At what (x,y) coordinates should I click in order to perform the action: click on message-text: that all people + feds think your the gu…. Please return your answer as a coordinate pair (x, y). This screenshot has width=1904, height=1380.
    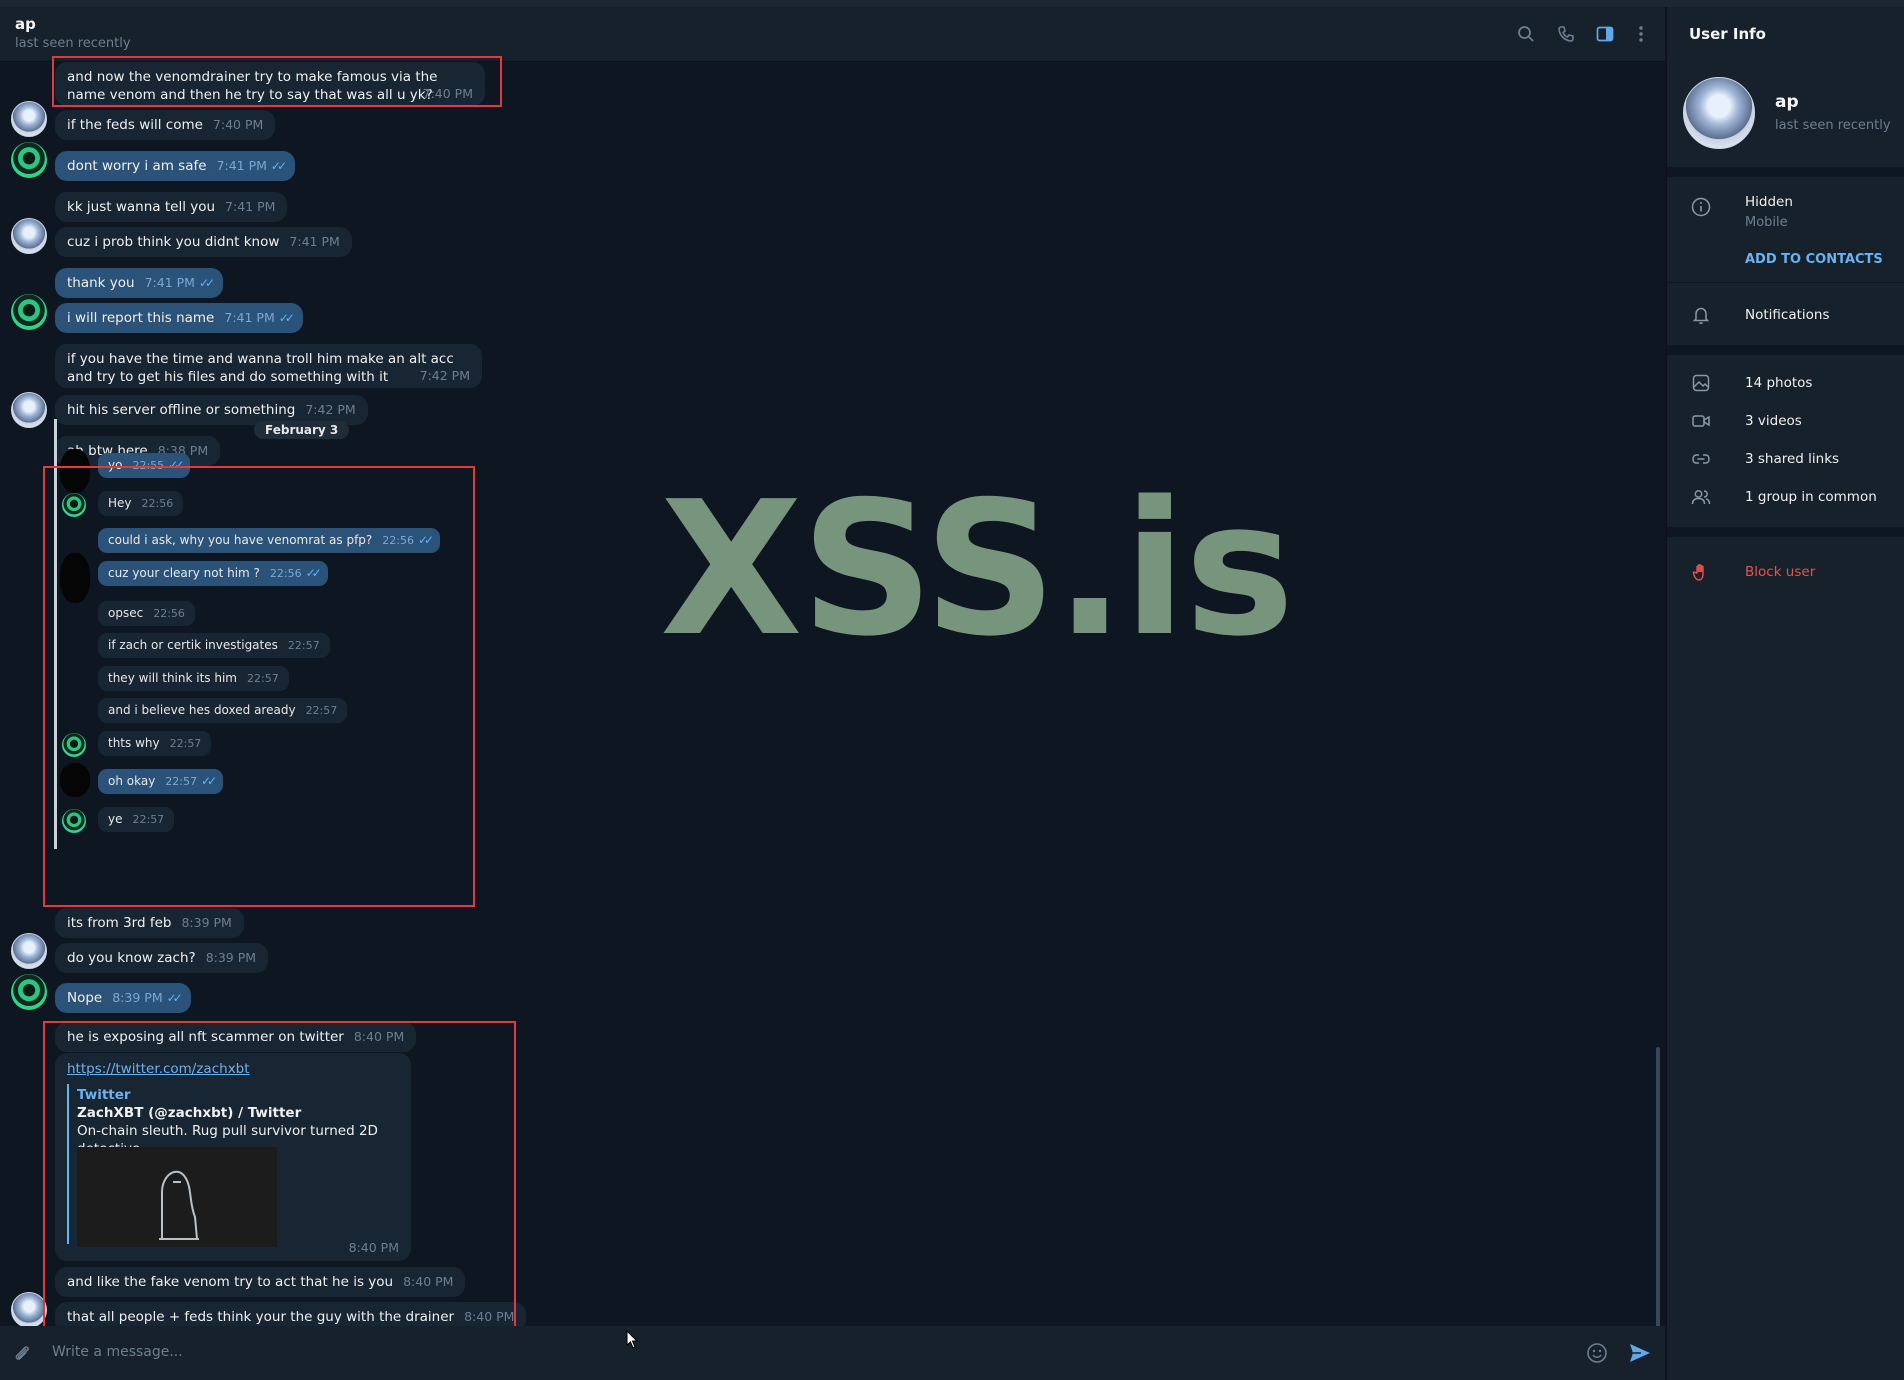
    Looking at the image, I should click on (261, 1317).